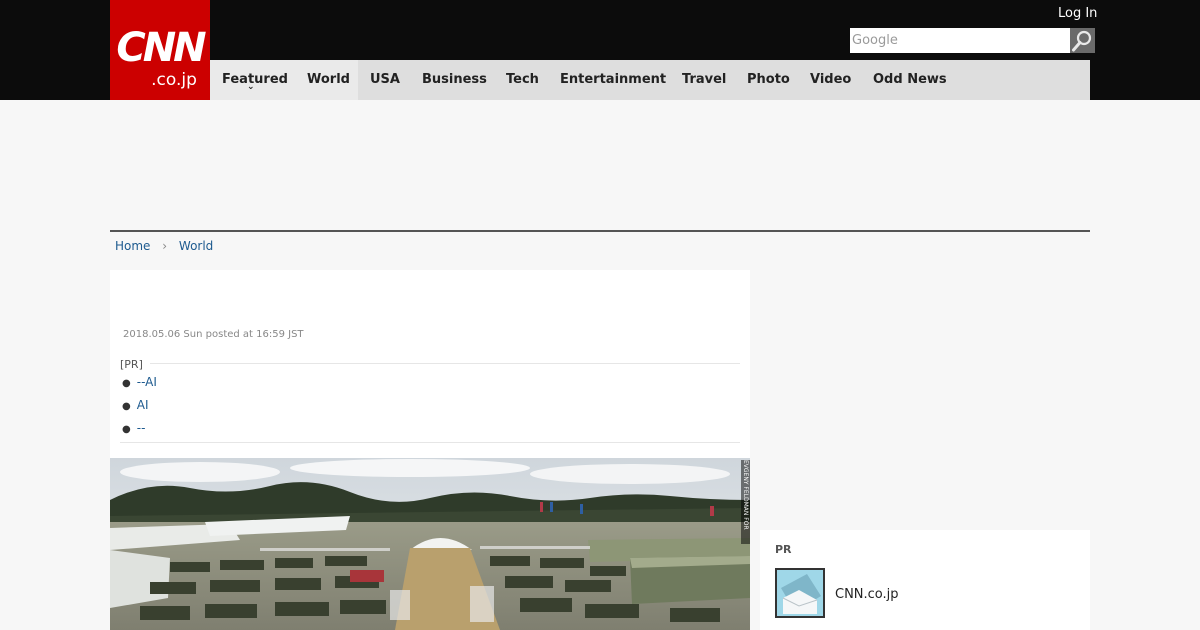 The height and width of the screenshot is (630, 1200). What do you see at coordinates (133, 428) in the screenshot?
I see `pr-link-3: ● --` at bounding box center [133, 428].